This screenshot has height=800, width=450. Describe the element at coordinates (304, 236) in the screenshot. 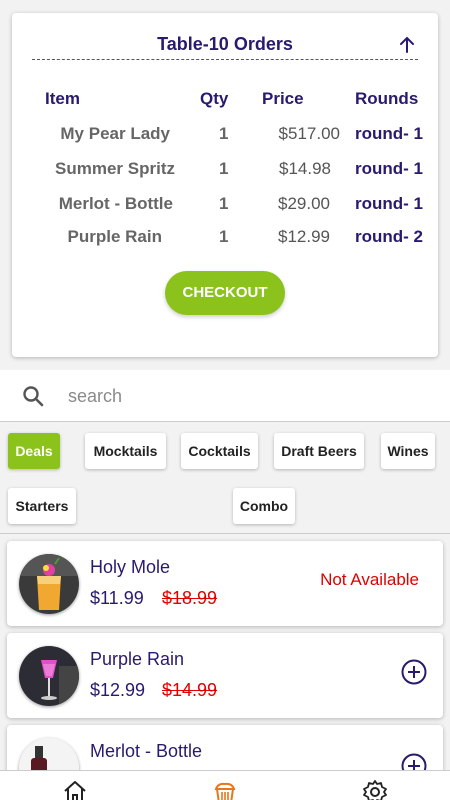

I see `order-row-price: $12.99` at that location.